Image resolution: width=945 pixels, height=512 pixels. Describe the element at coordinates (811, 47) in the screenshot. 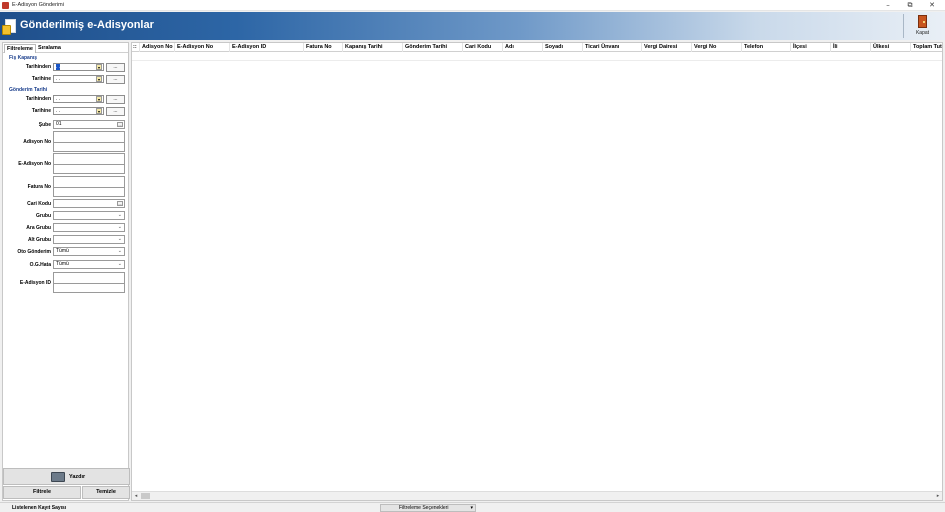

I see `col-ilcesi: İlçesi` at that location.